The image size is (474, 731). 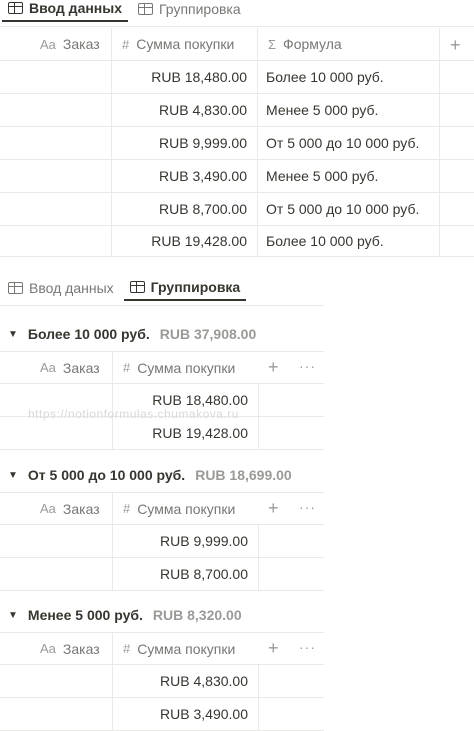 What do you see at coordinates (197, 615) in the screenshot?
I see `group-total: RUB 8,320.00` at bounding box center [197, 615].